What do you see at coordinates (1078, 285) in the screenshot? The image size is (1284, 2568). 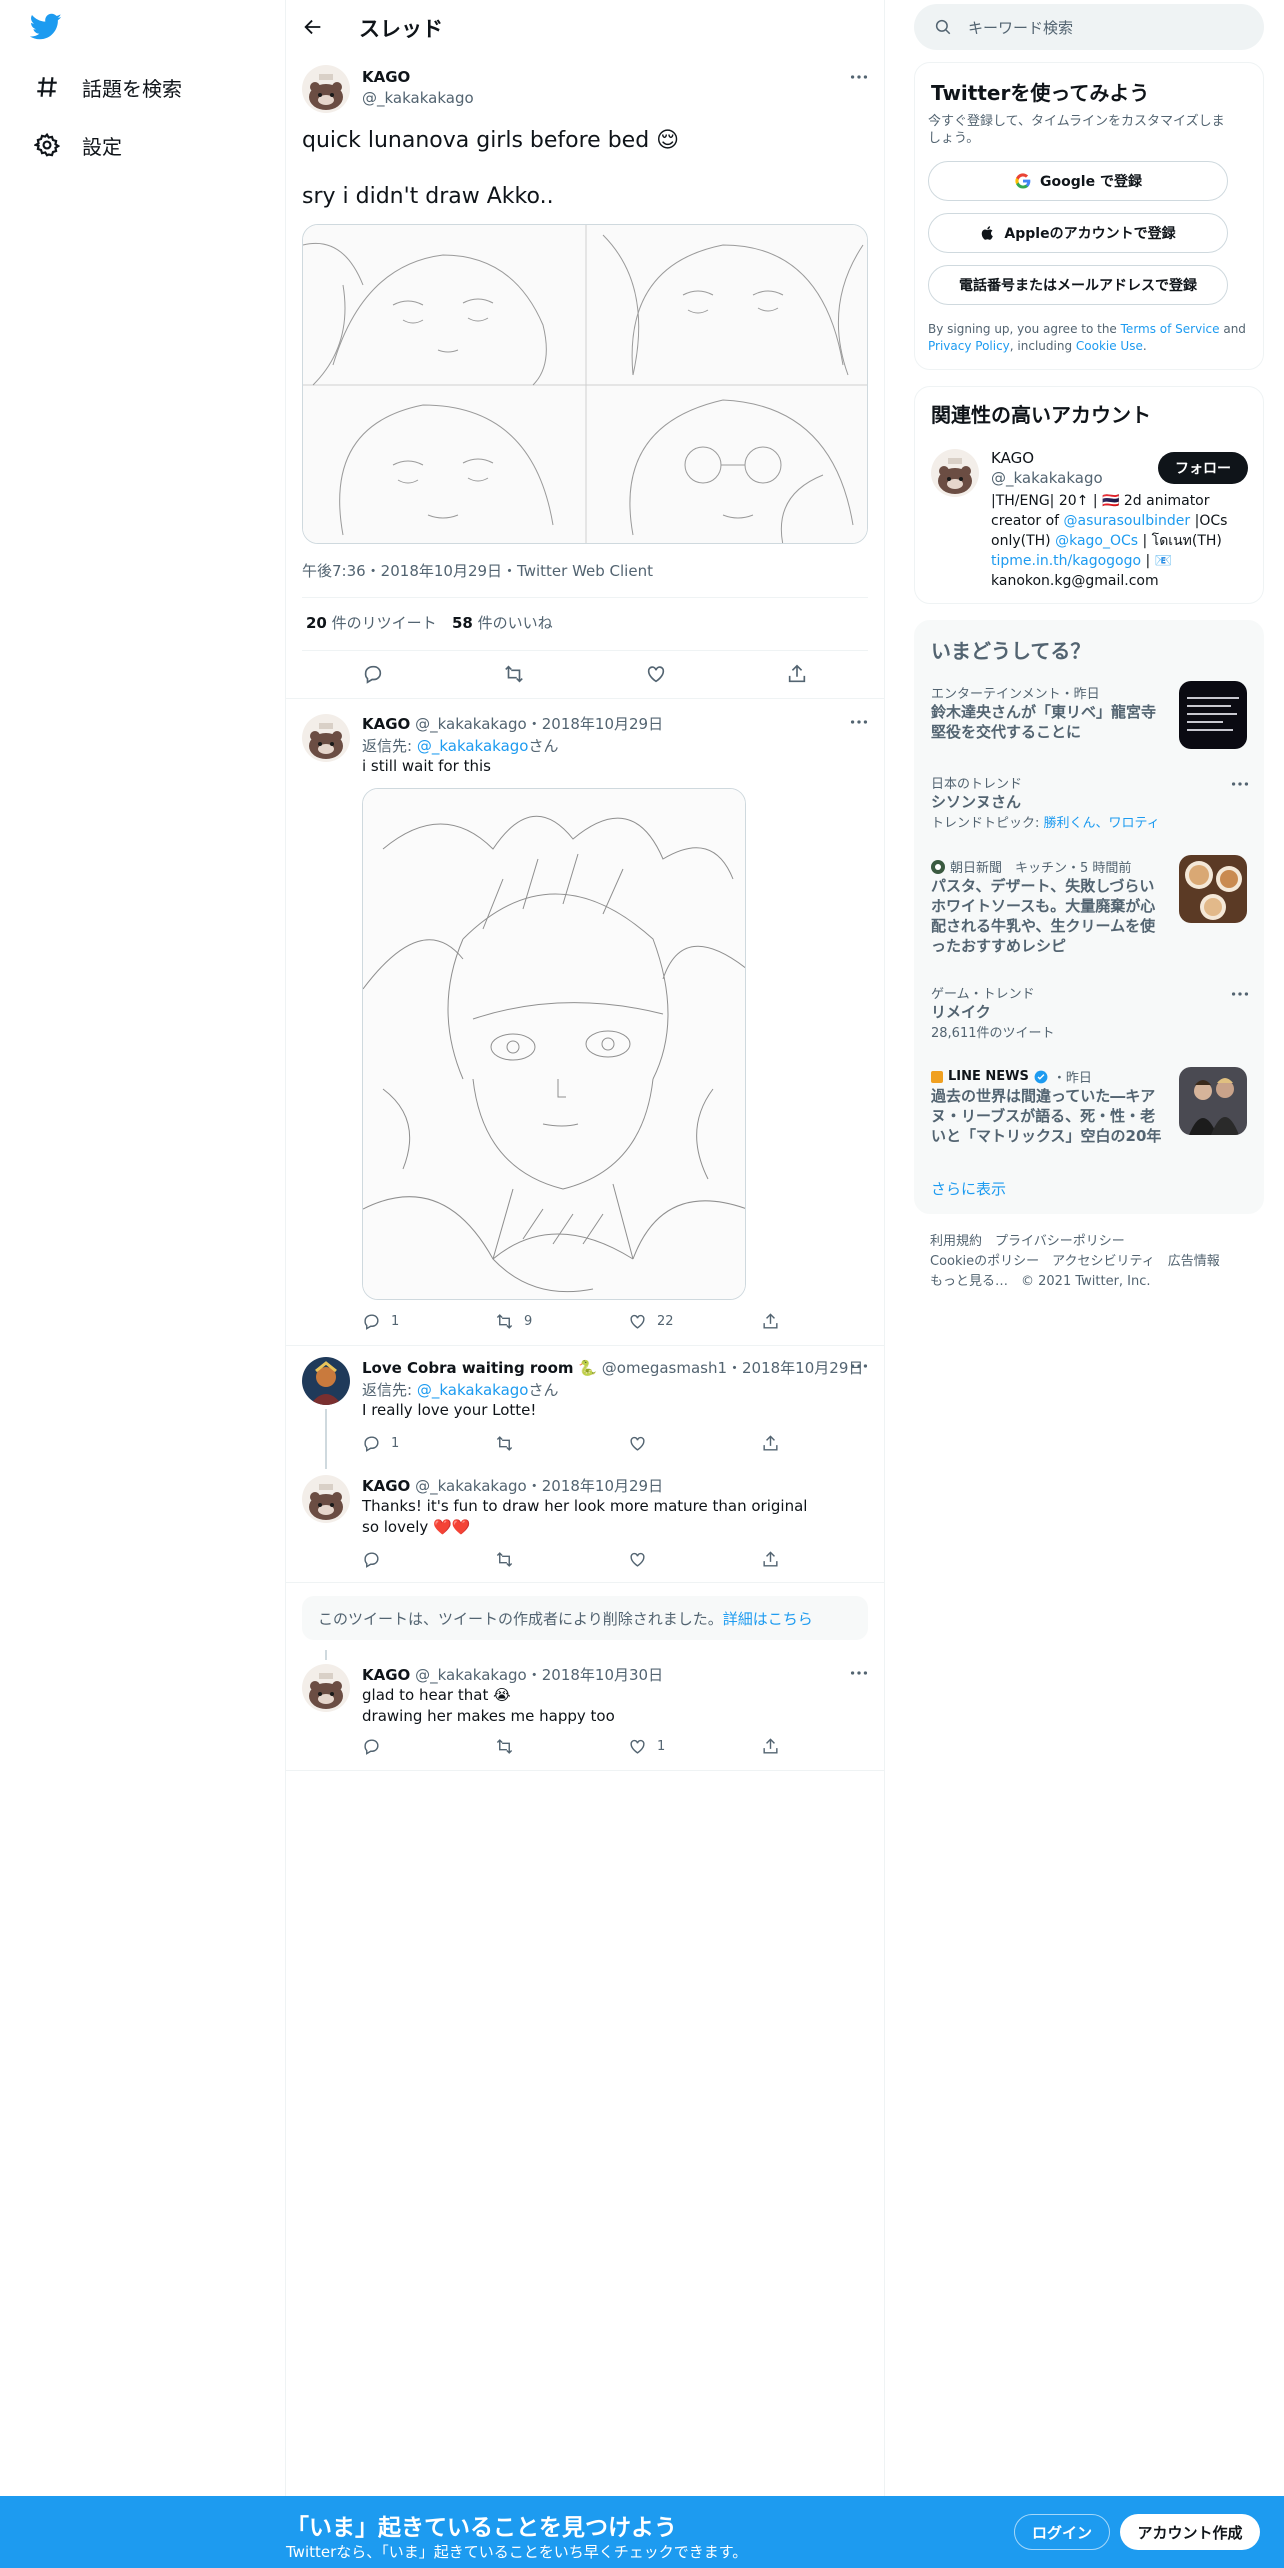 I see `phone-email-signup-button: 電話番号またはメールアドレスで登録` at bounding box center [1078, 285].